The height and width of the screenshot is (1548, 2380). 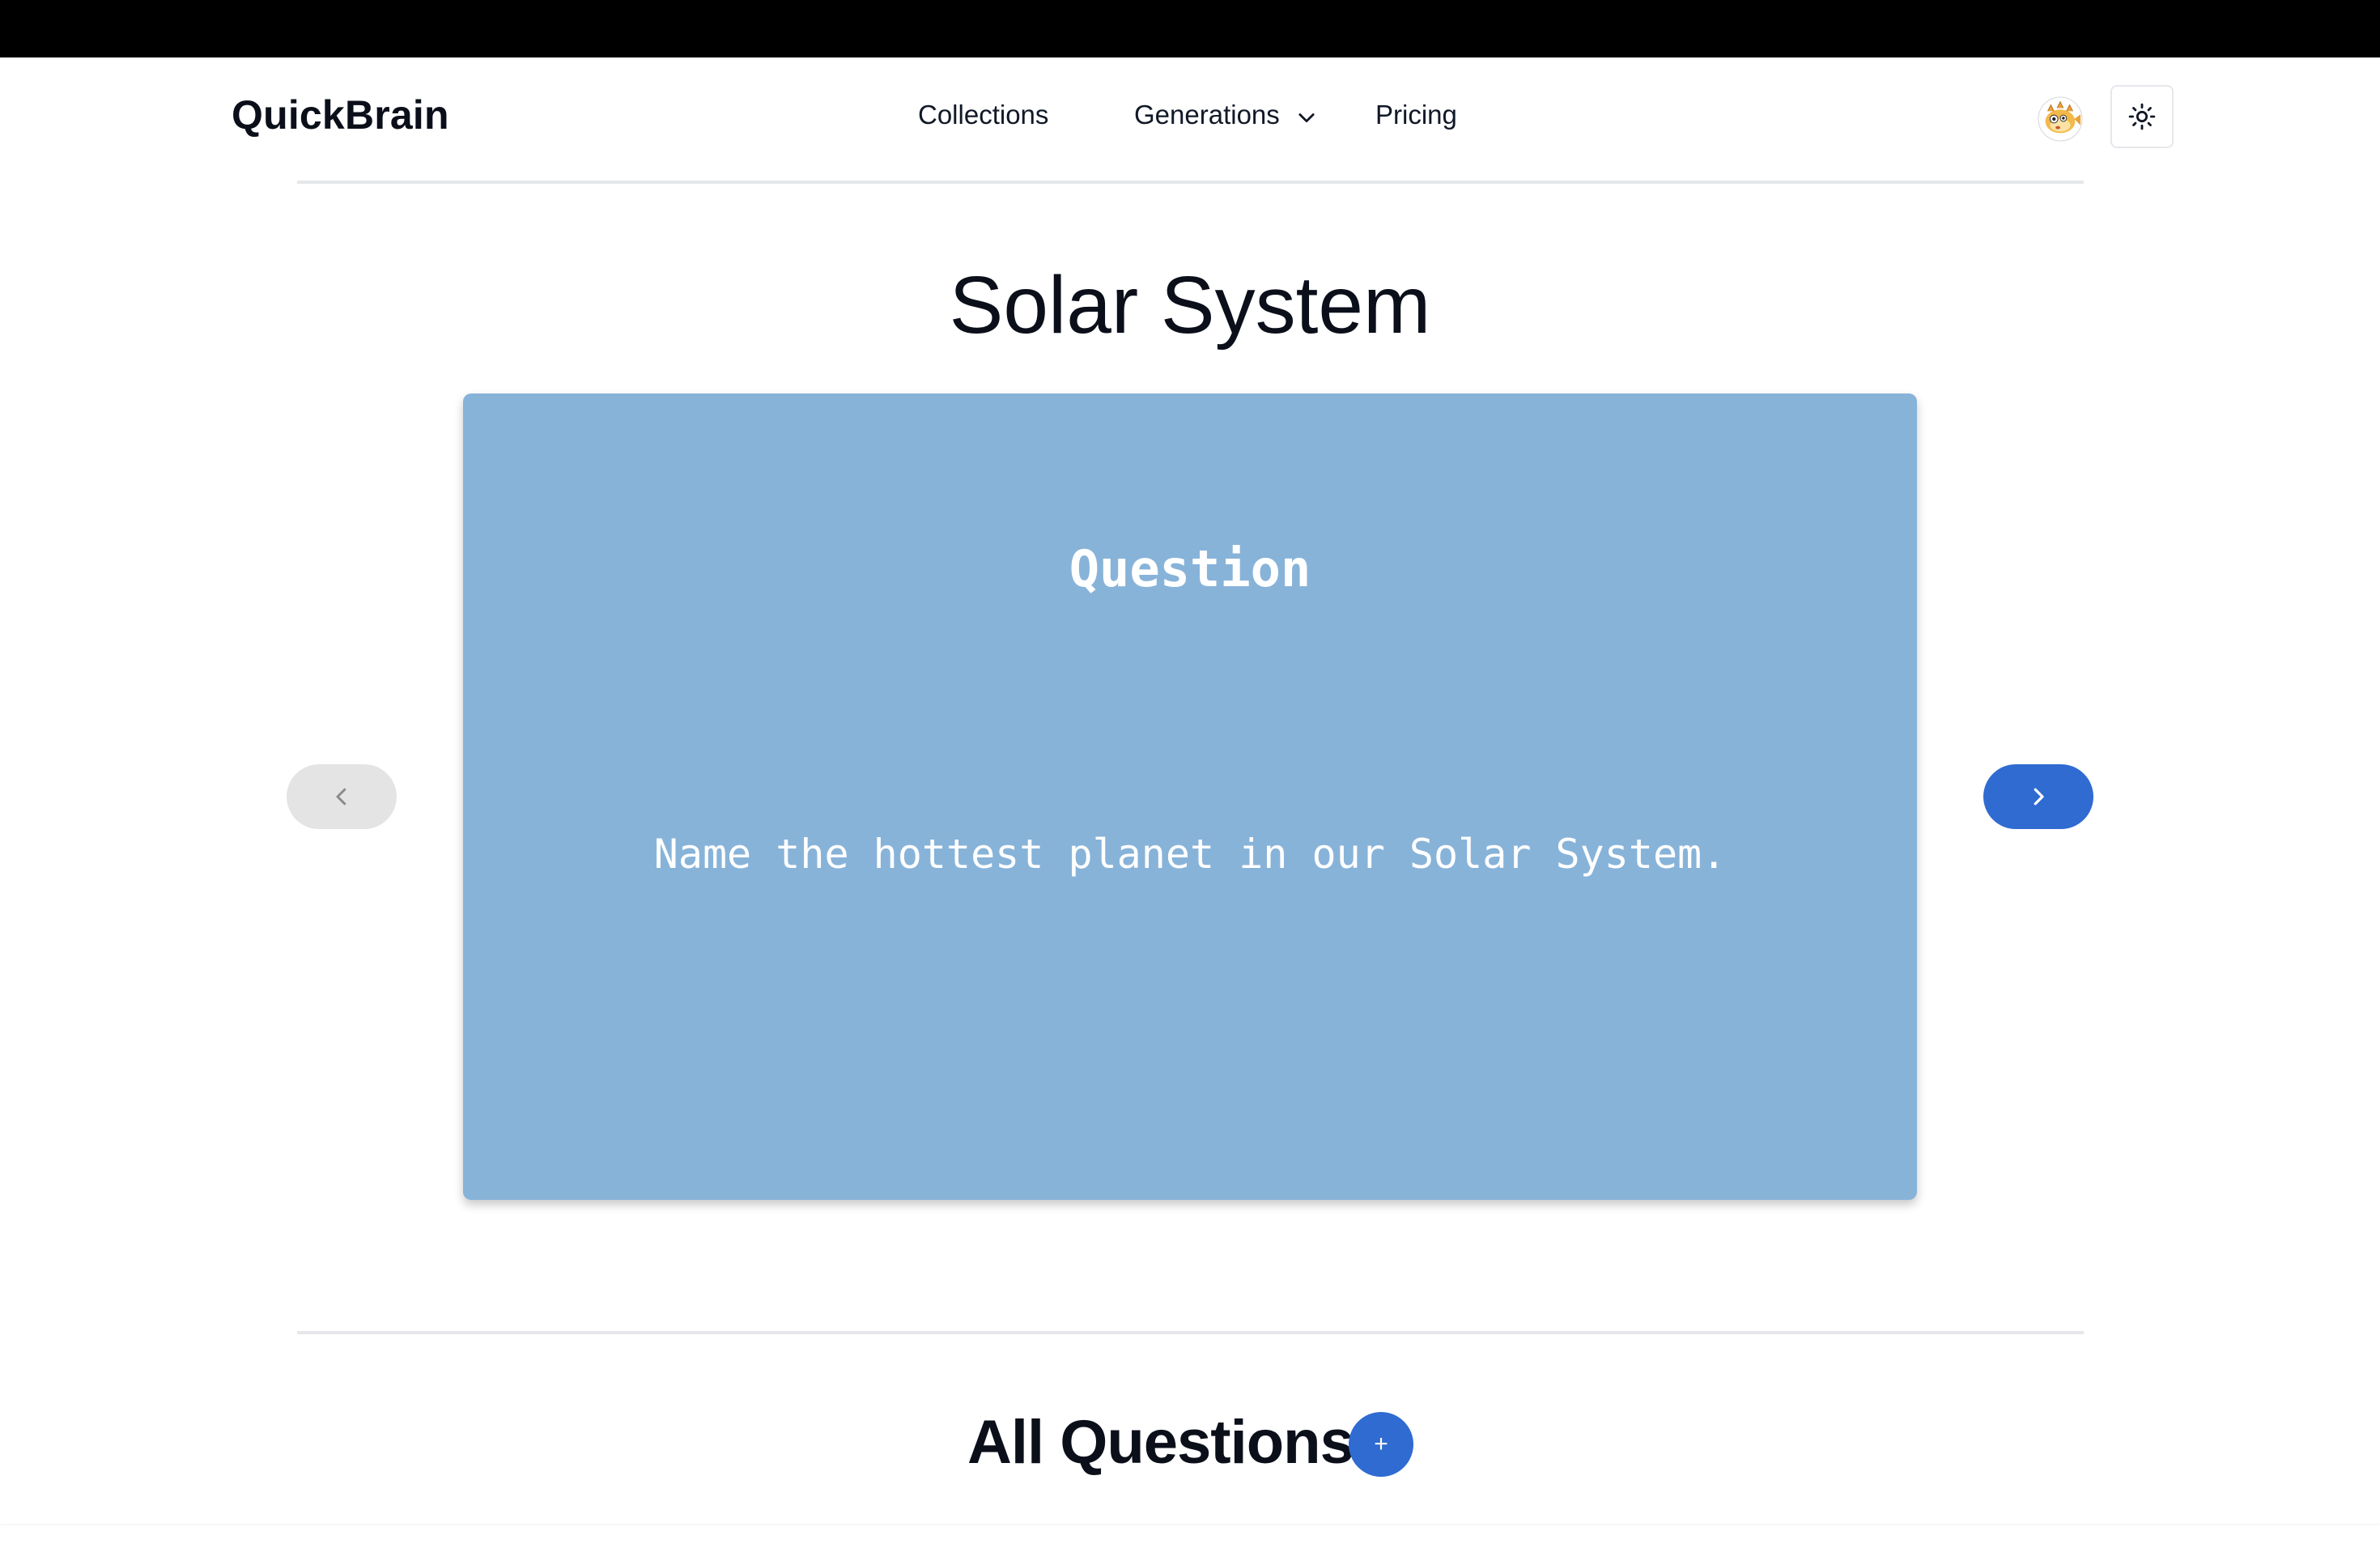 What do you see at coordinates (1190, 1536) in the screenshot?
I see `questions-list-edge` at bounding box center [1190, 1536].